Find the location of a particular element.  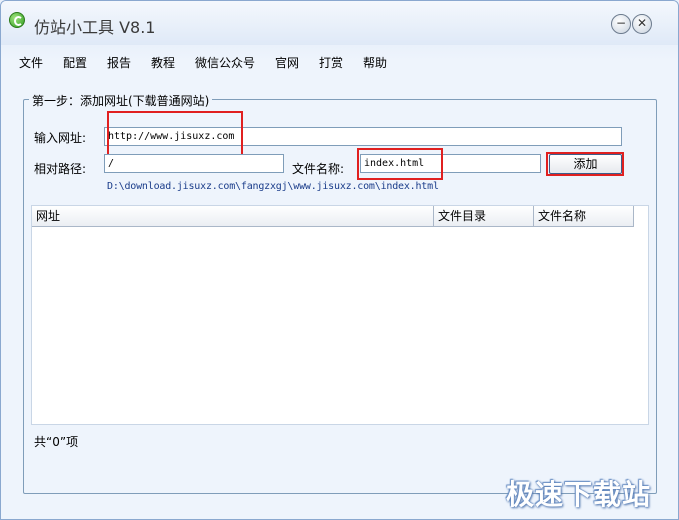

list-header: 网址 文件目录 文件名称 is located at coordinates (333, 216).